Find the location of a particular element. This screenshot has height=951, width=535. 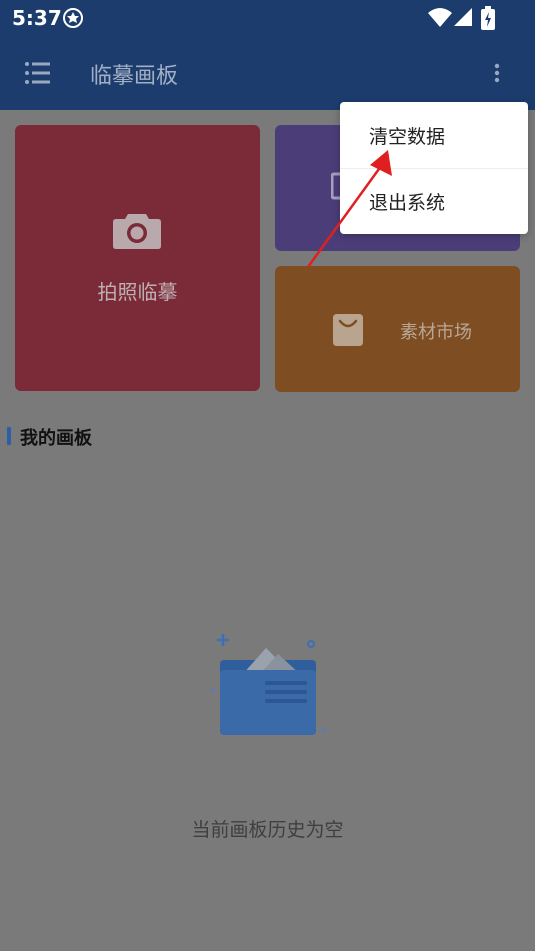

status-bar: 5:37 is located at coordinates (267, 18).